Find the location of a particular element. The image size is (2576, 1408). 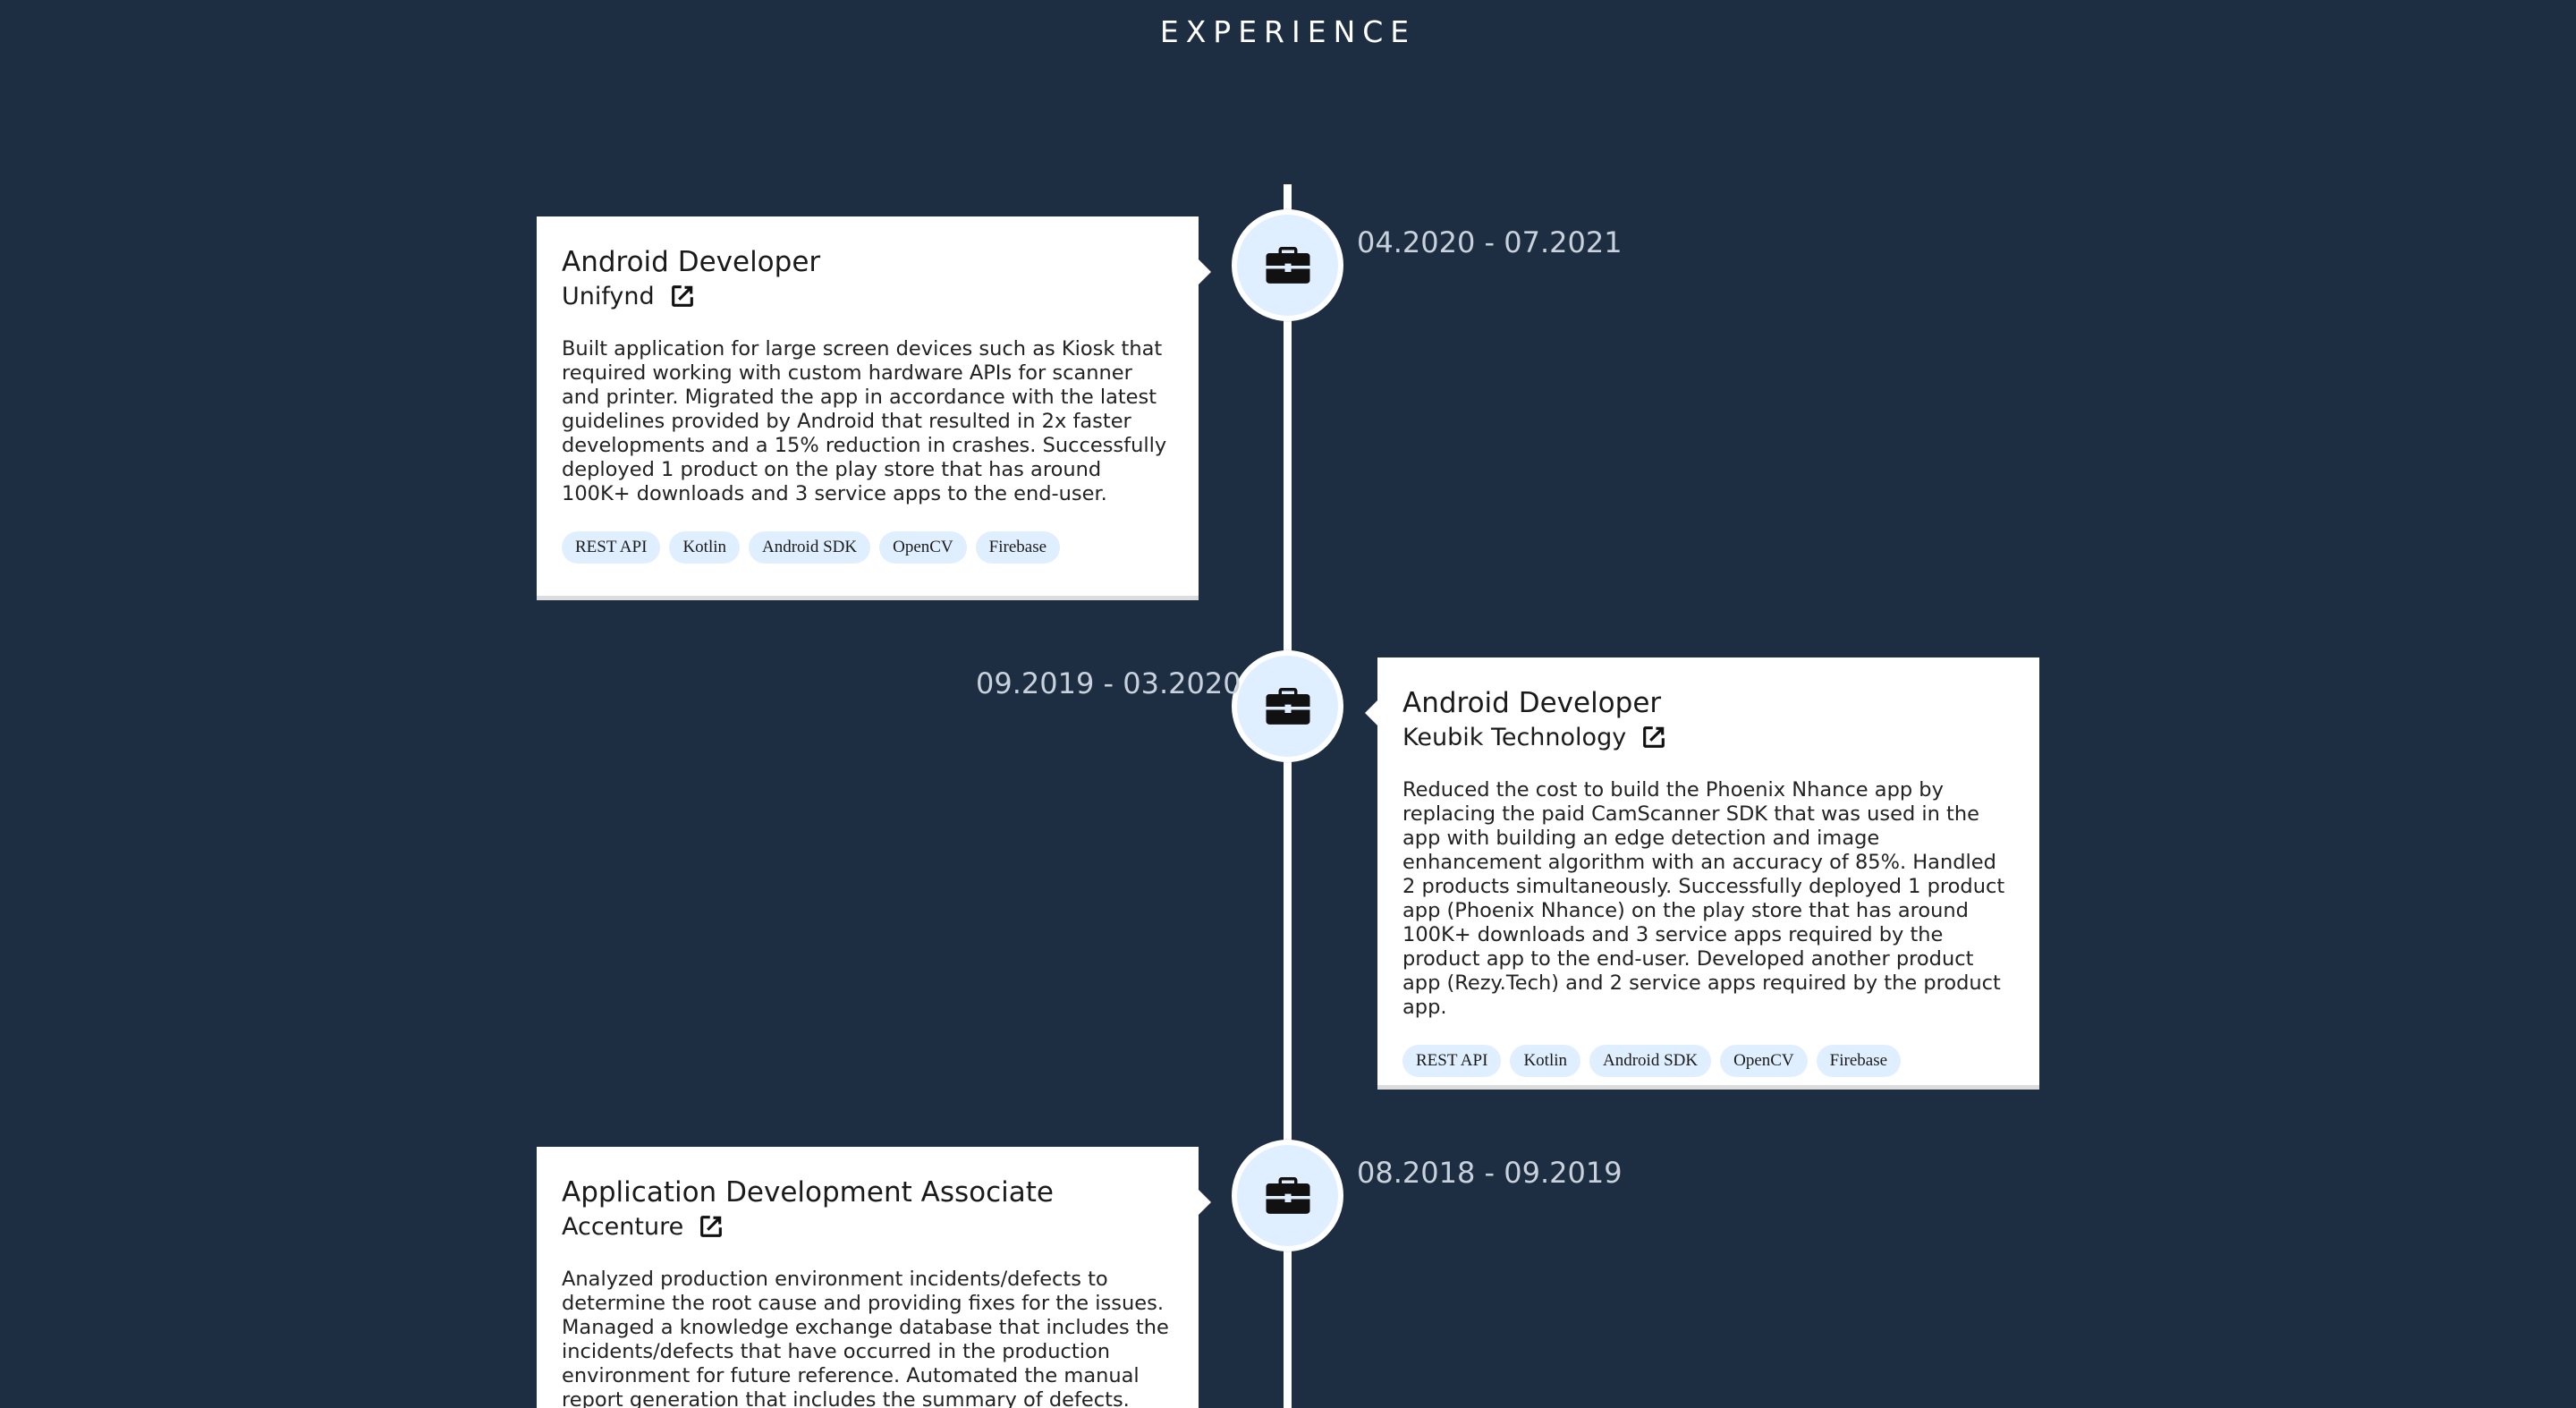

company-row: Unifynd is located at coordinates (868, 296).